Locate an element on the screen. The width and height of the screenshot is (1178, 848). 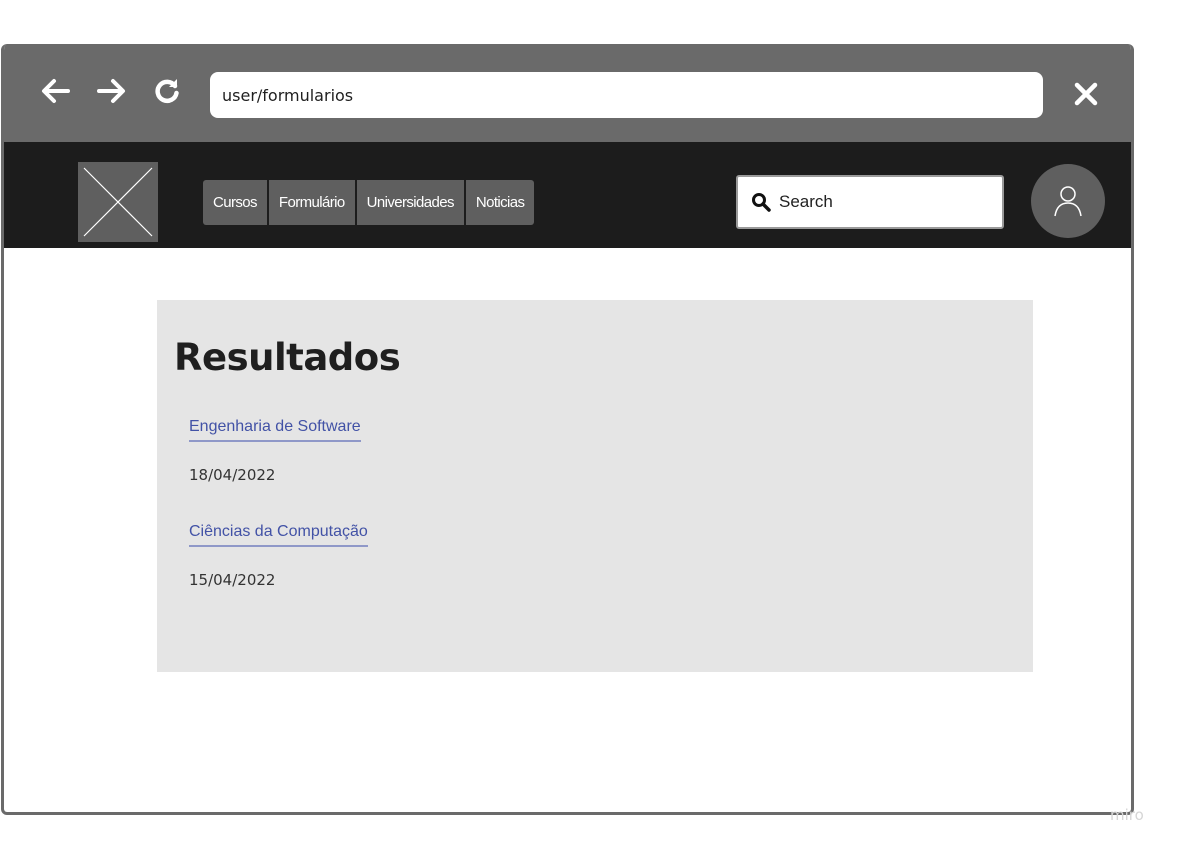
menu-item-universidades: Universidades is located at coordinates (411, 202).